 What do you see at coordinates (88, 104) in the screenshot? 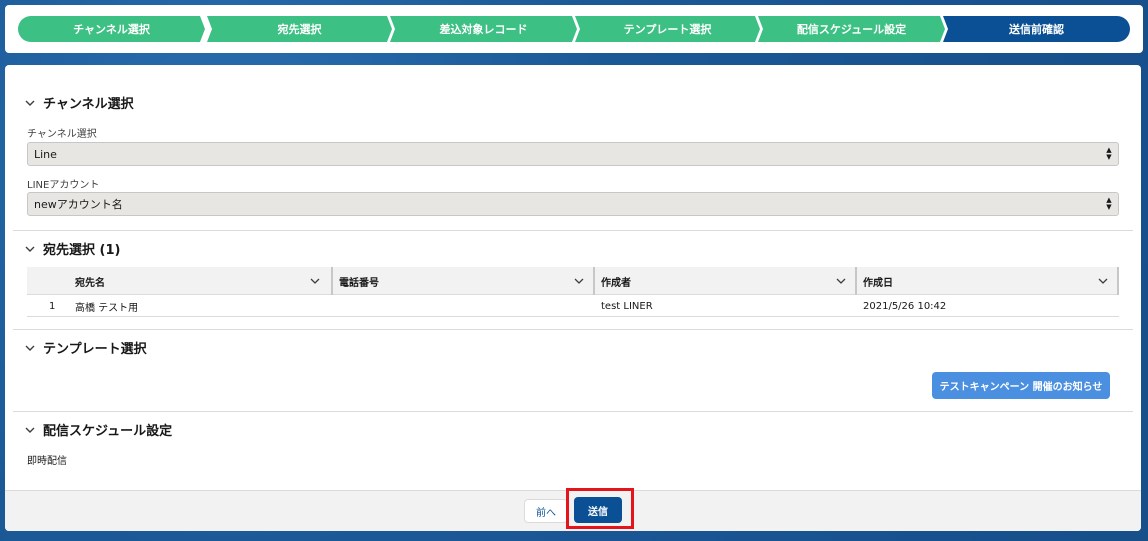
I see `section-title-channel: チャンネル選択` at bounding box center [88, 104].